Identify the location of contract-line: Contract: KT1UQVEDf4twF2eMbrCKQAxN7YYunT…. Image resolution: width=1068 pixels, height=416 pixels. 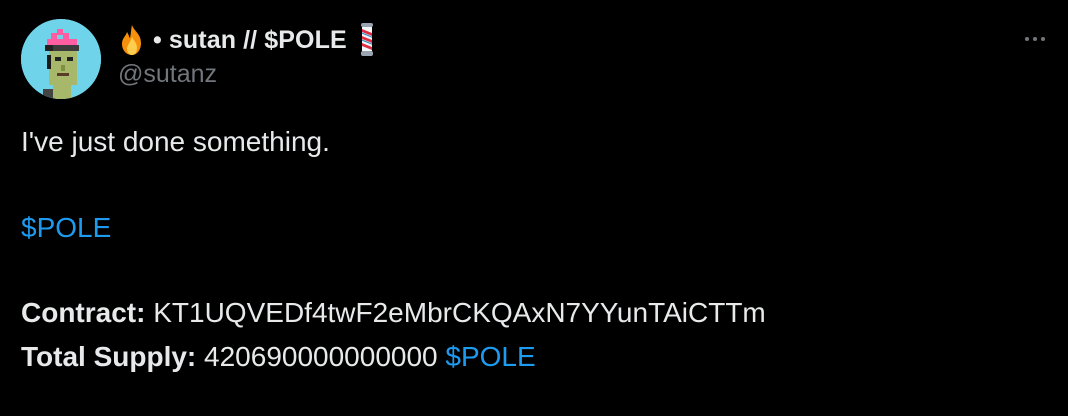
(393, 313).